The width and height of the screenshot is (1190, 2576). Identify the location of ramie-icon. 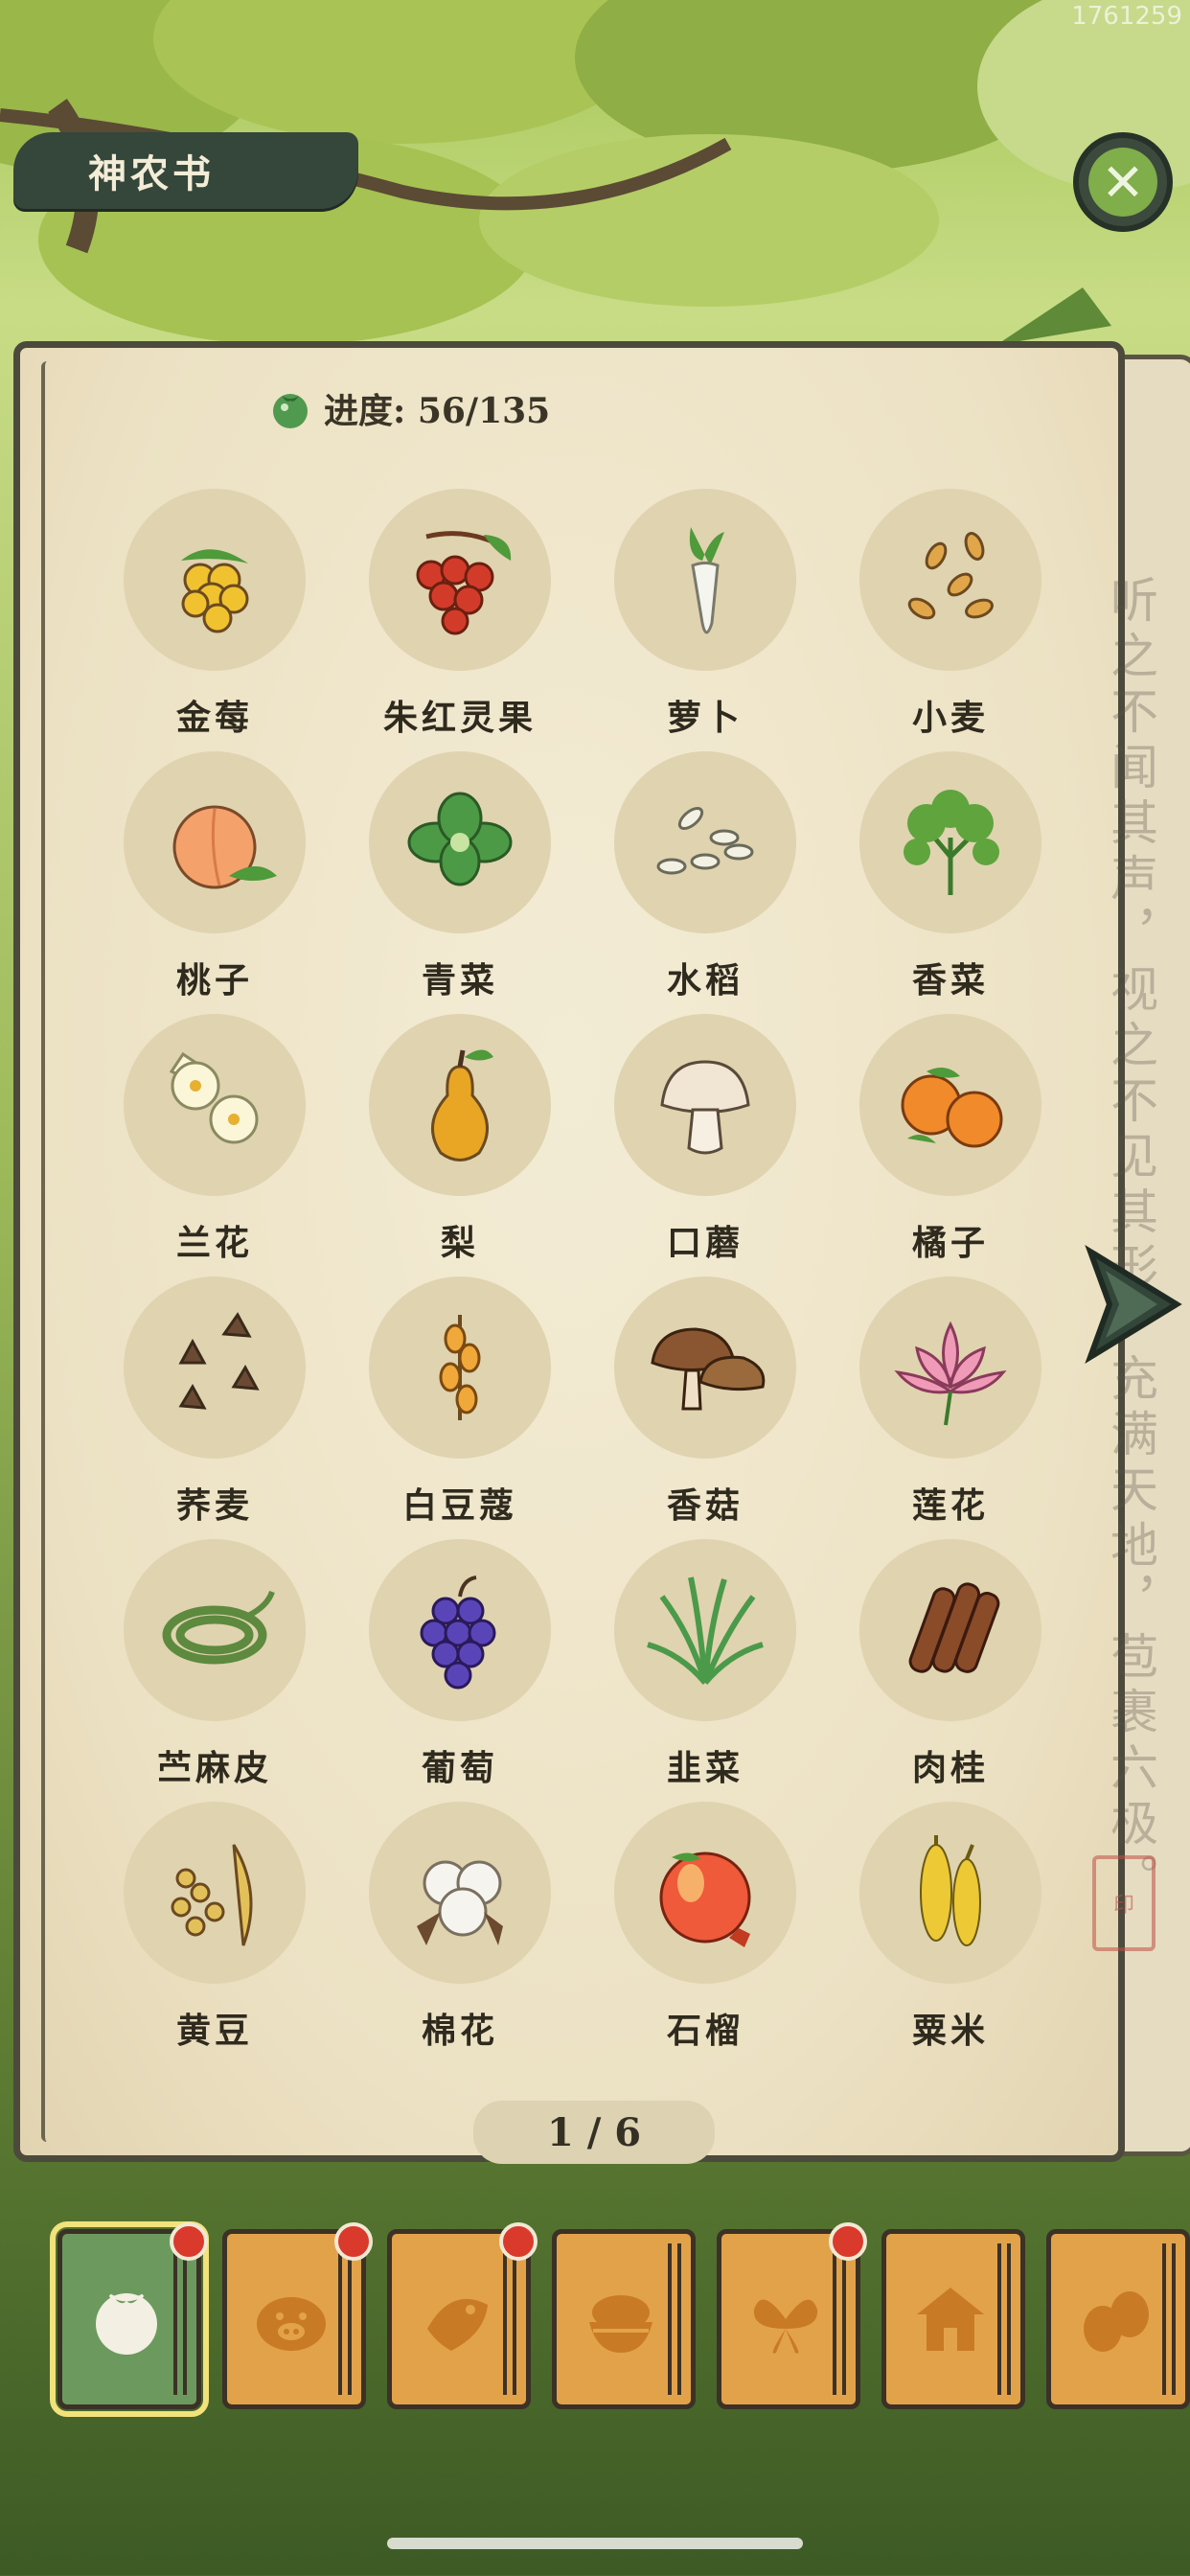
(215, 1630).